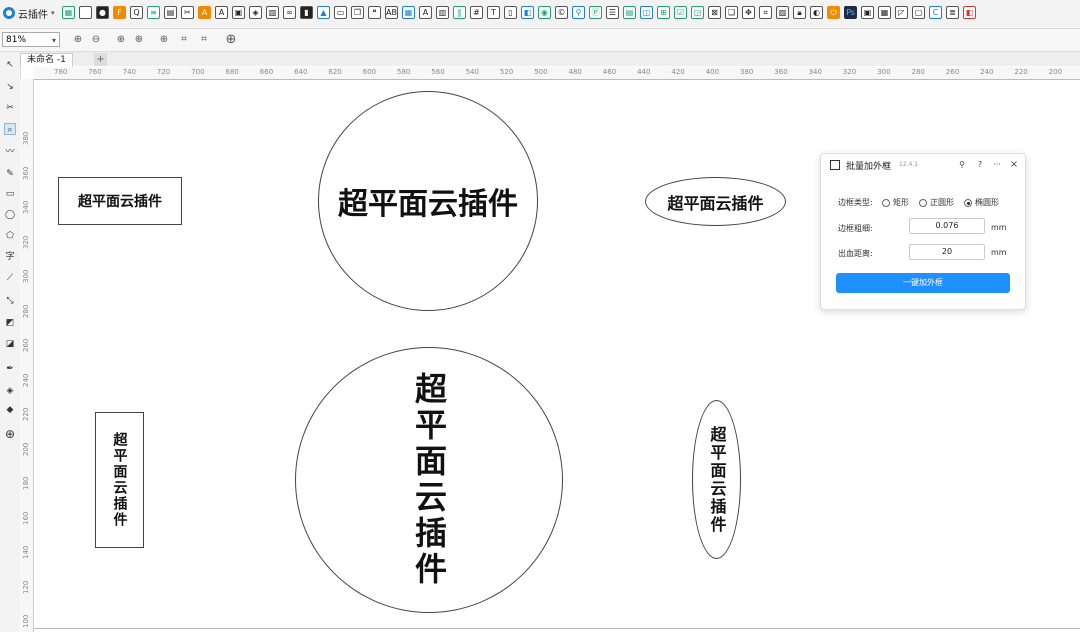  I want to click on corner-icon: ◸, so click(901, 12).